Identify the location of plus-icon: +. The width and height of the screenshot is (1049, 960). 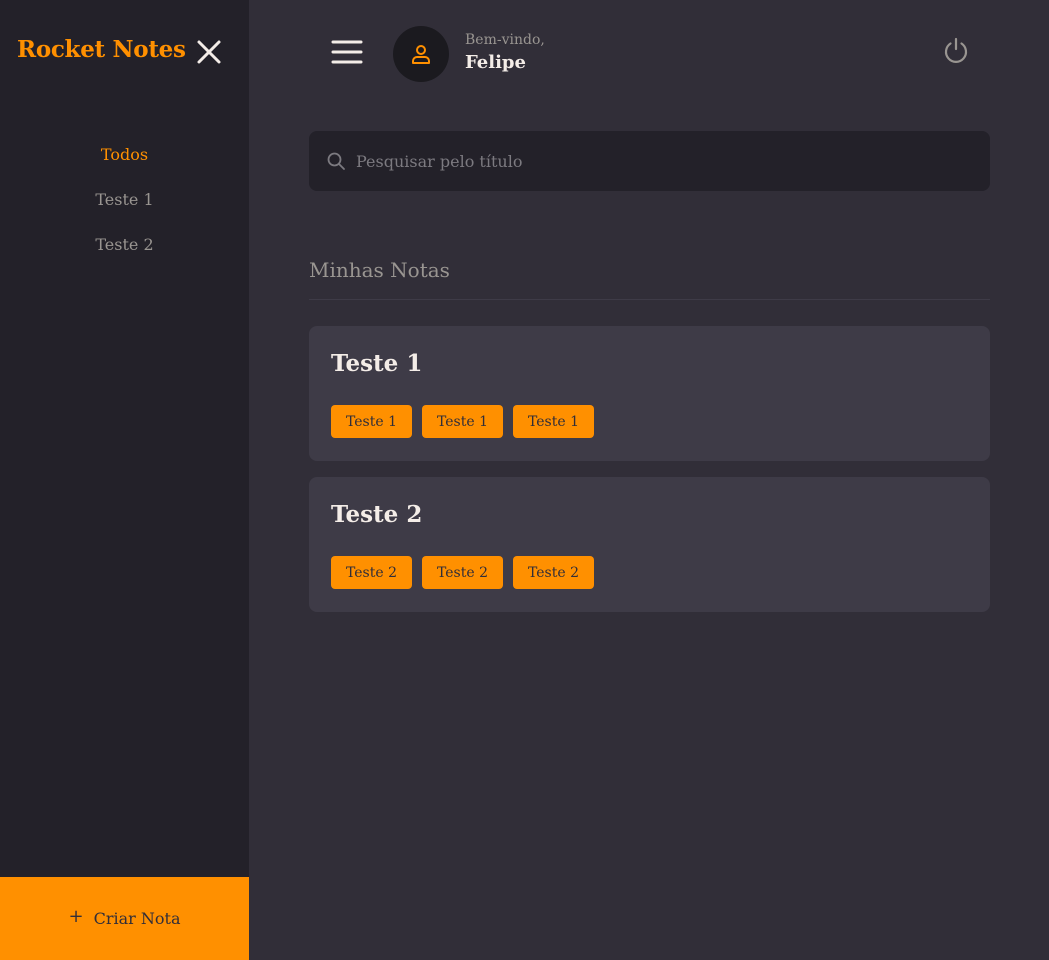
(76, 916).